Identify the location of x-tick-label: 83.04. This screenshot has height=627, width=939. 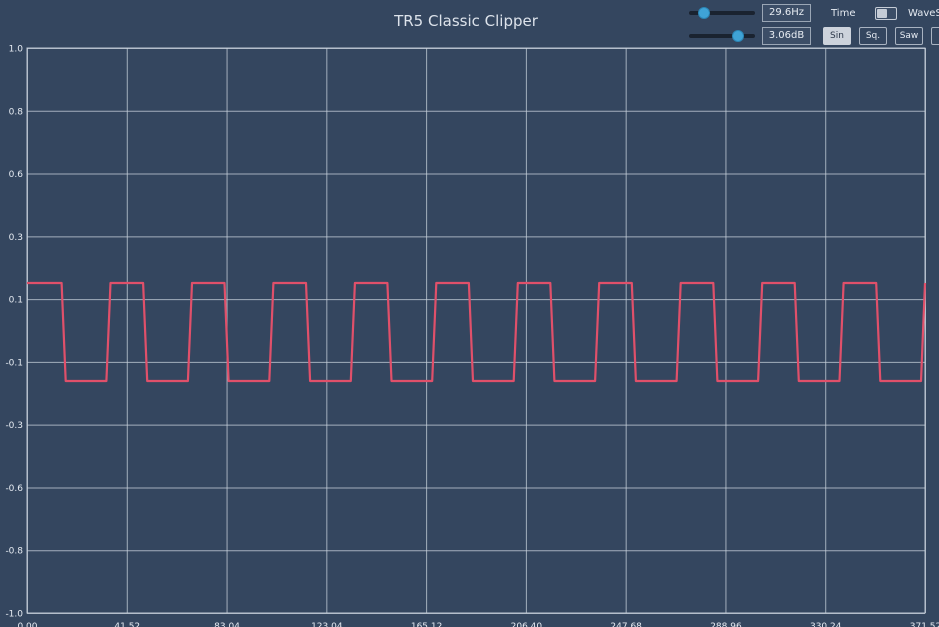
(227, 624).